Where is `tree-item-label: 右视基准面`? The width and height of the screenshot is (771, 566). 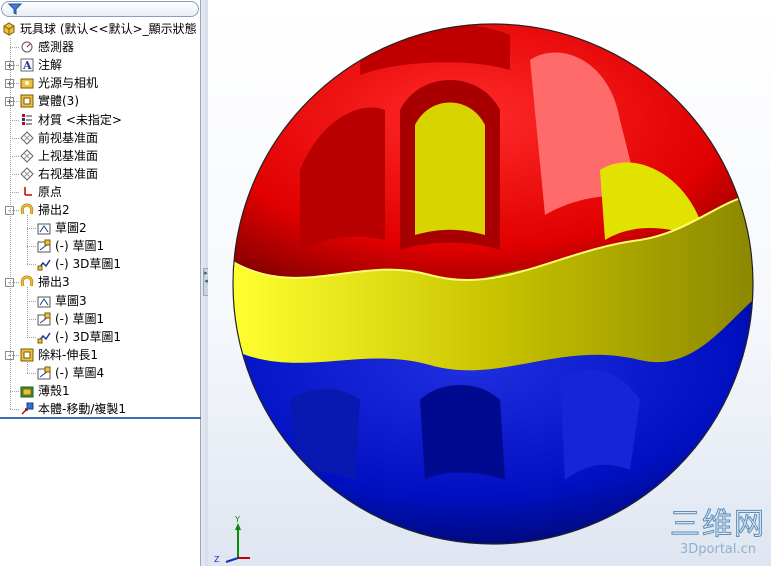
tree-item-label: 右视基准面 is located at coordinates (68, 174).